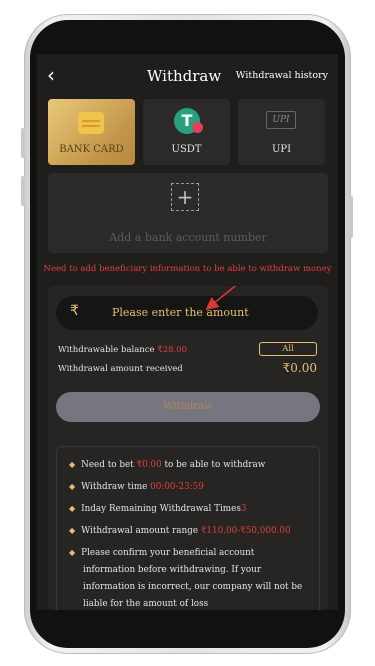 This screenshot has height=666, width=375. Describe the element at coordinates (158, 509) in the screenshot. I see `rule-item: ◆ Inday Remaining Withdrawal Times3` at that location.